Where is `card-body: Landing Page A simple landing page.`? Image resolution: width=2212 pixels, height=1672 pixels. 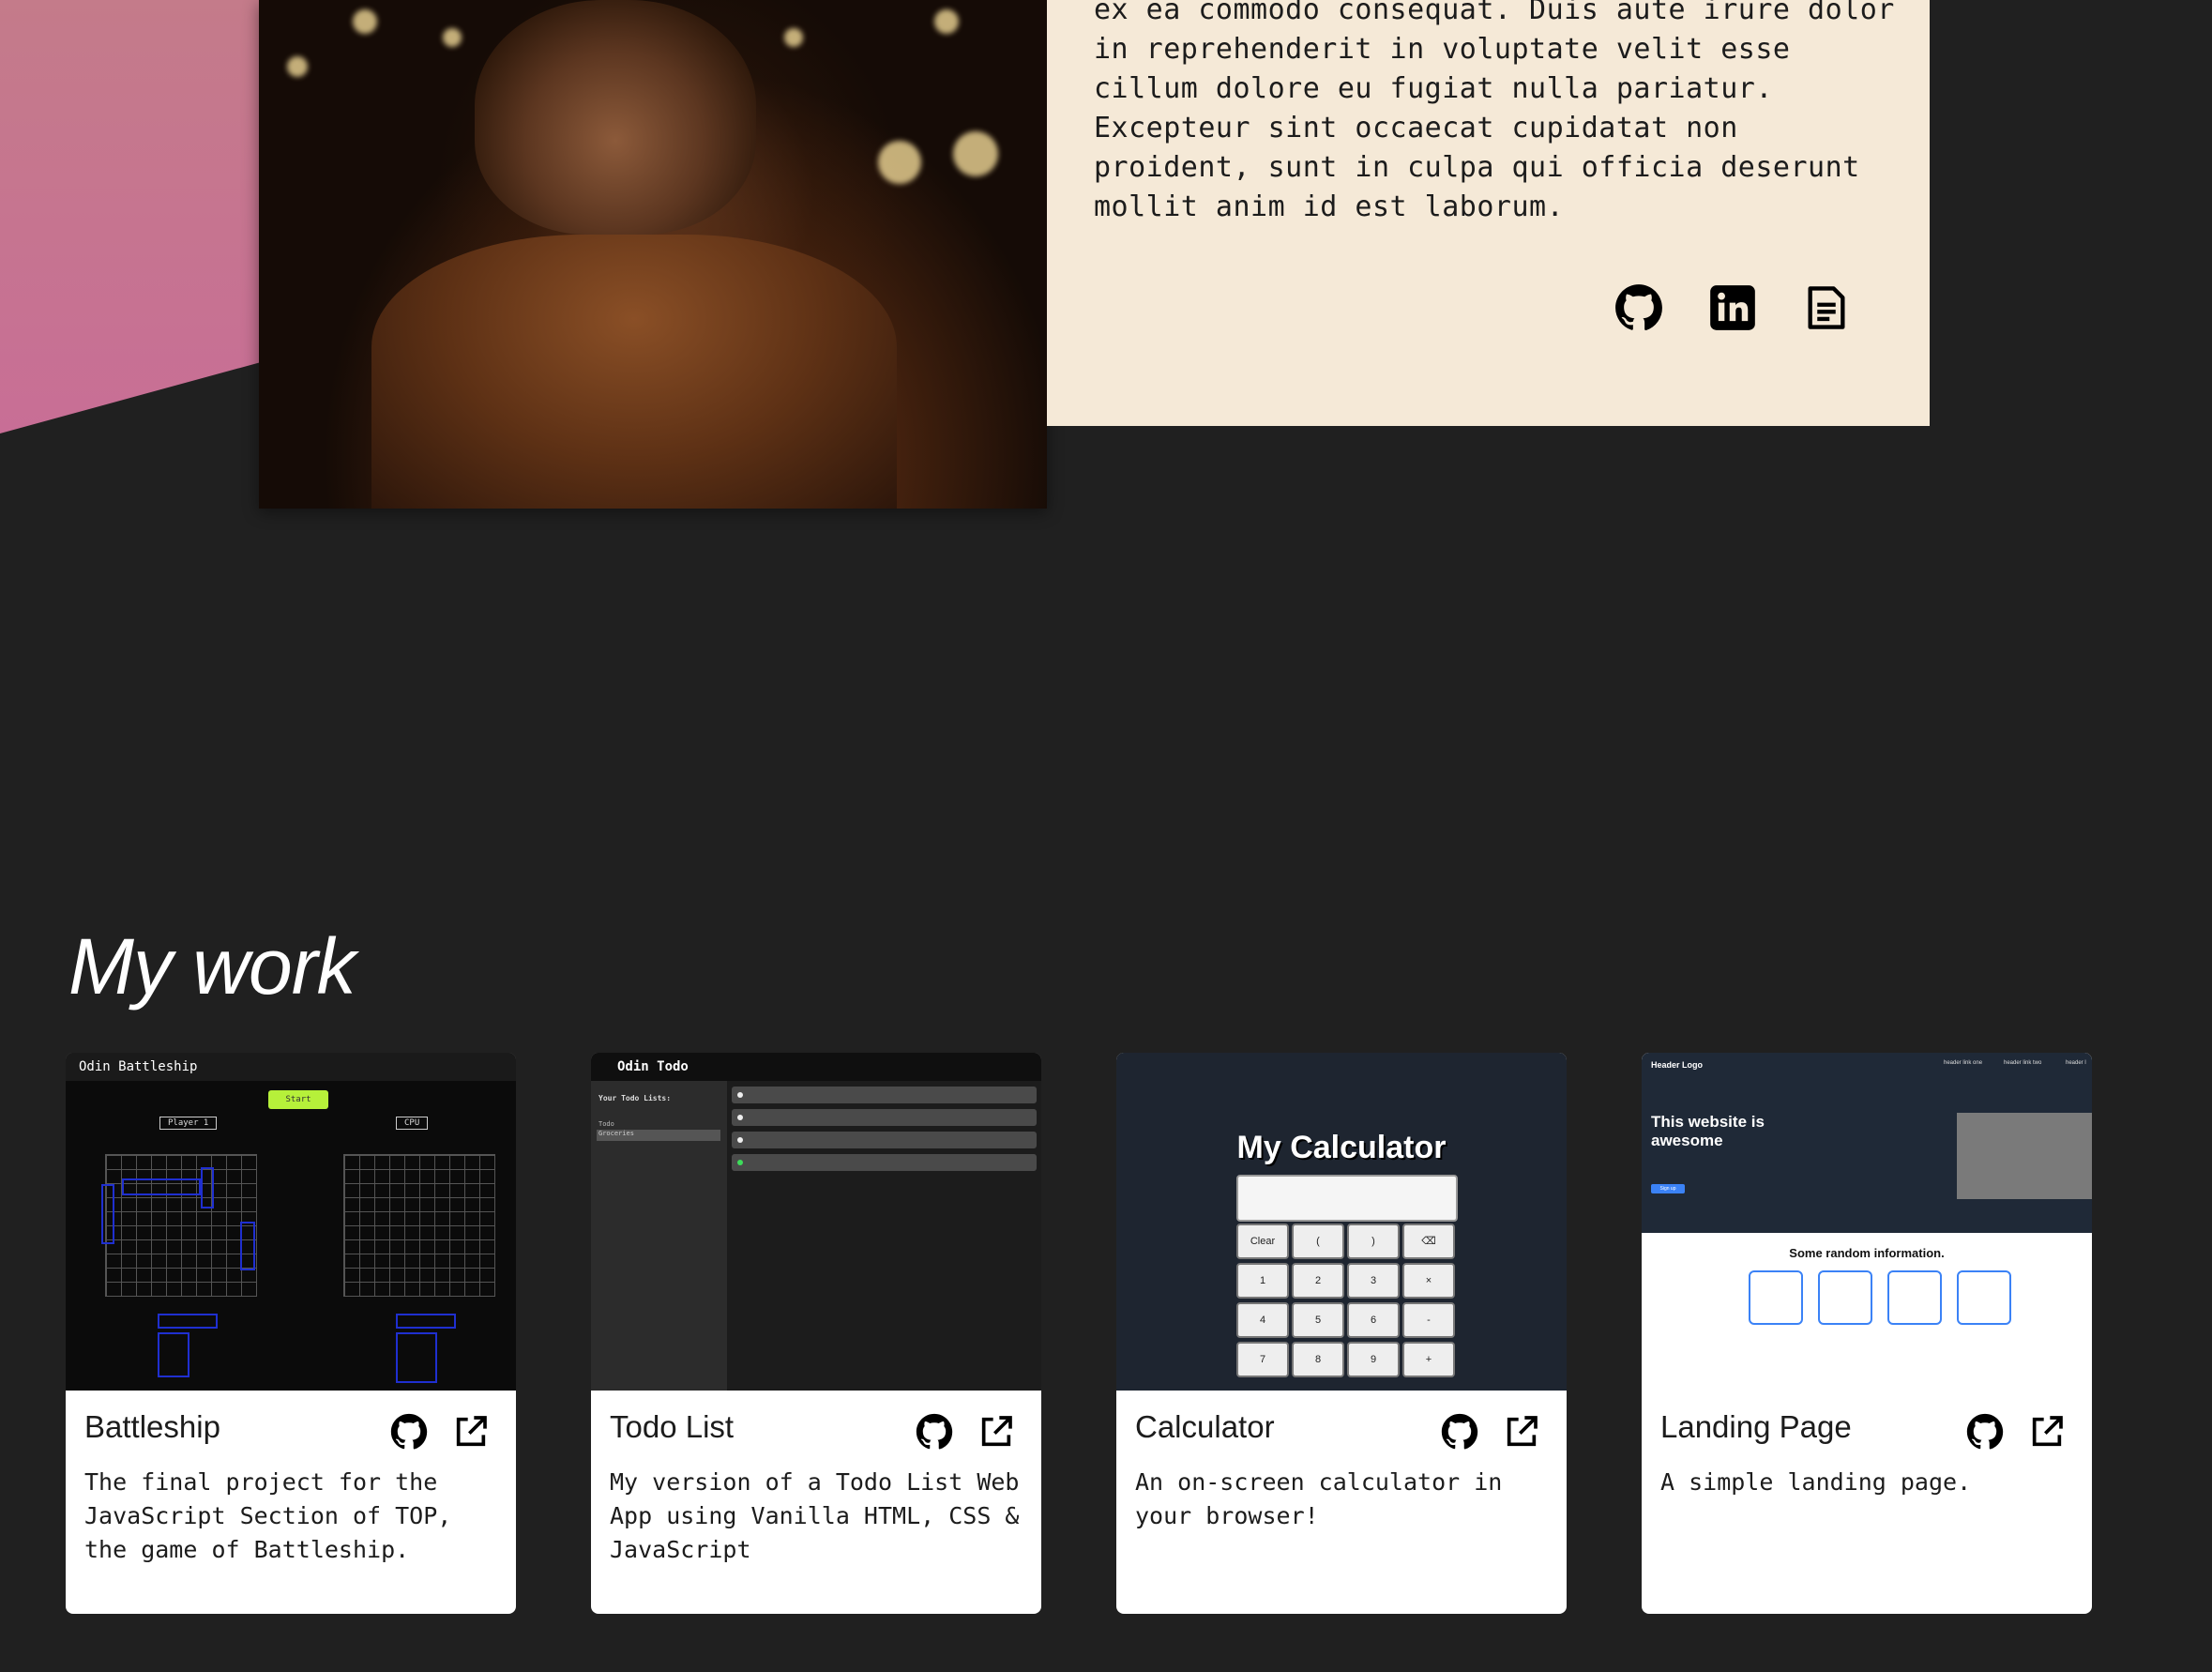
card-body: Landing Page A simple landing page. is located at coordinates (1867, 1502).